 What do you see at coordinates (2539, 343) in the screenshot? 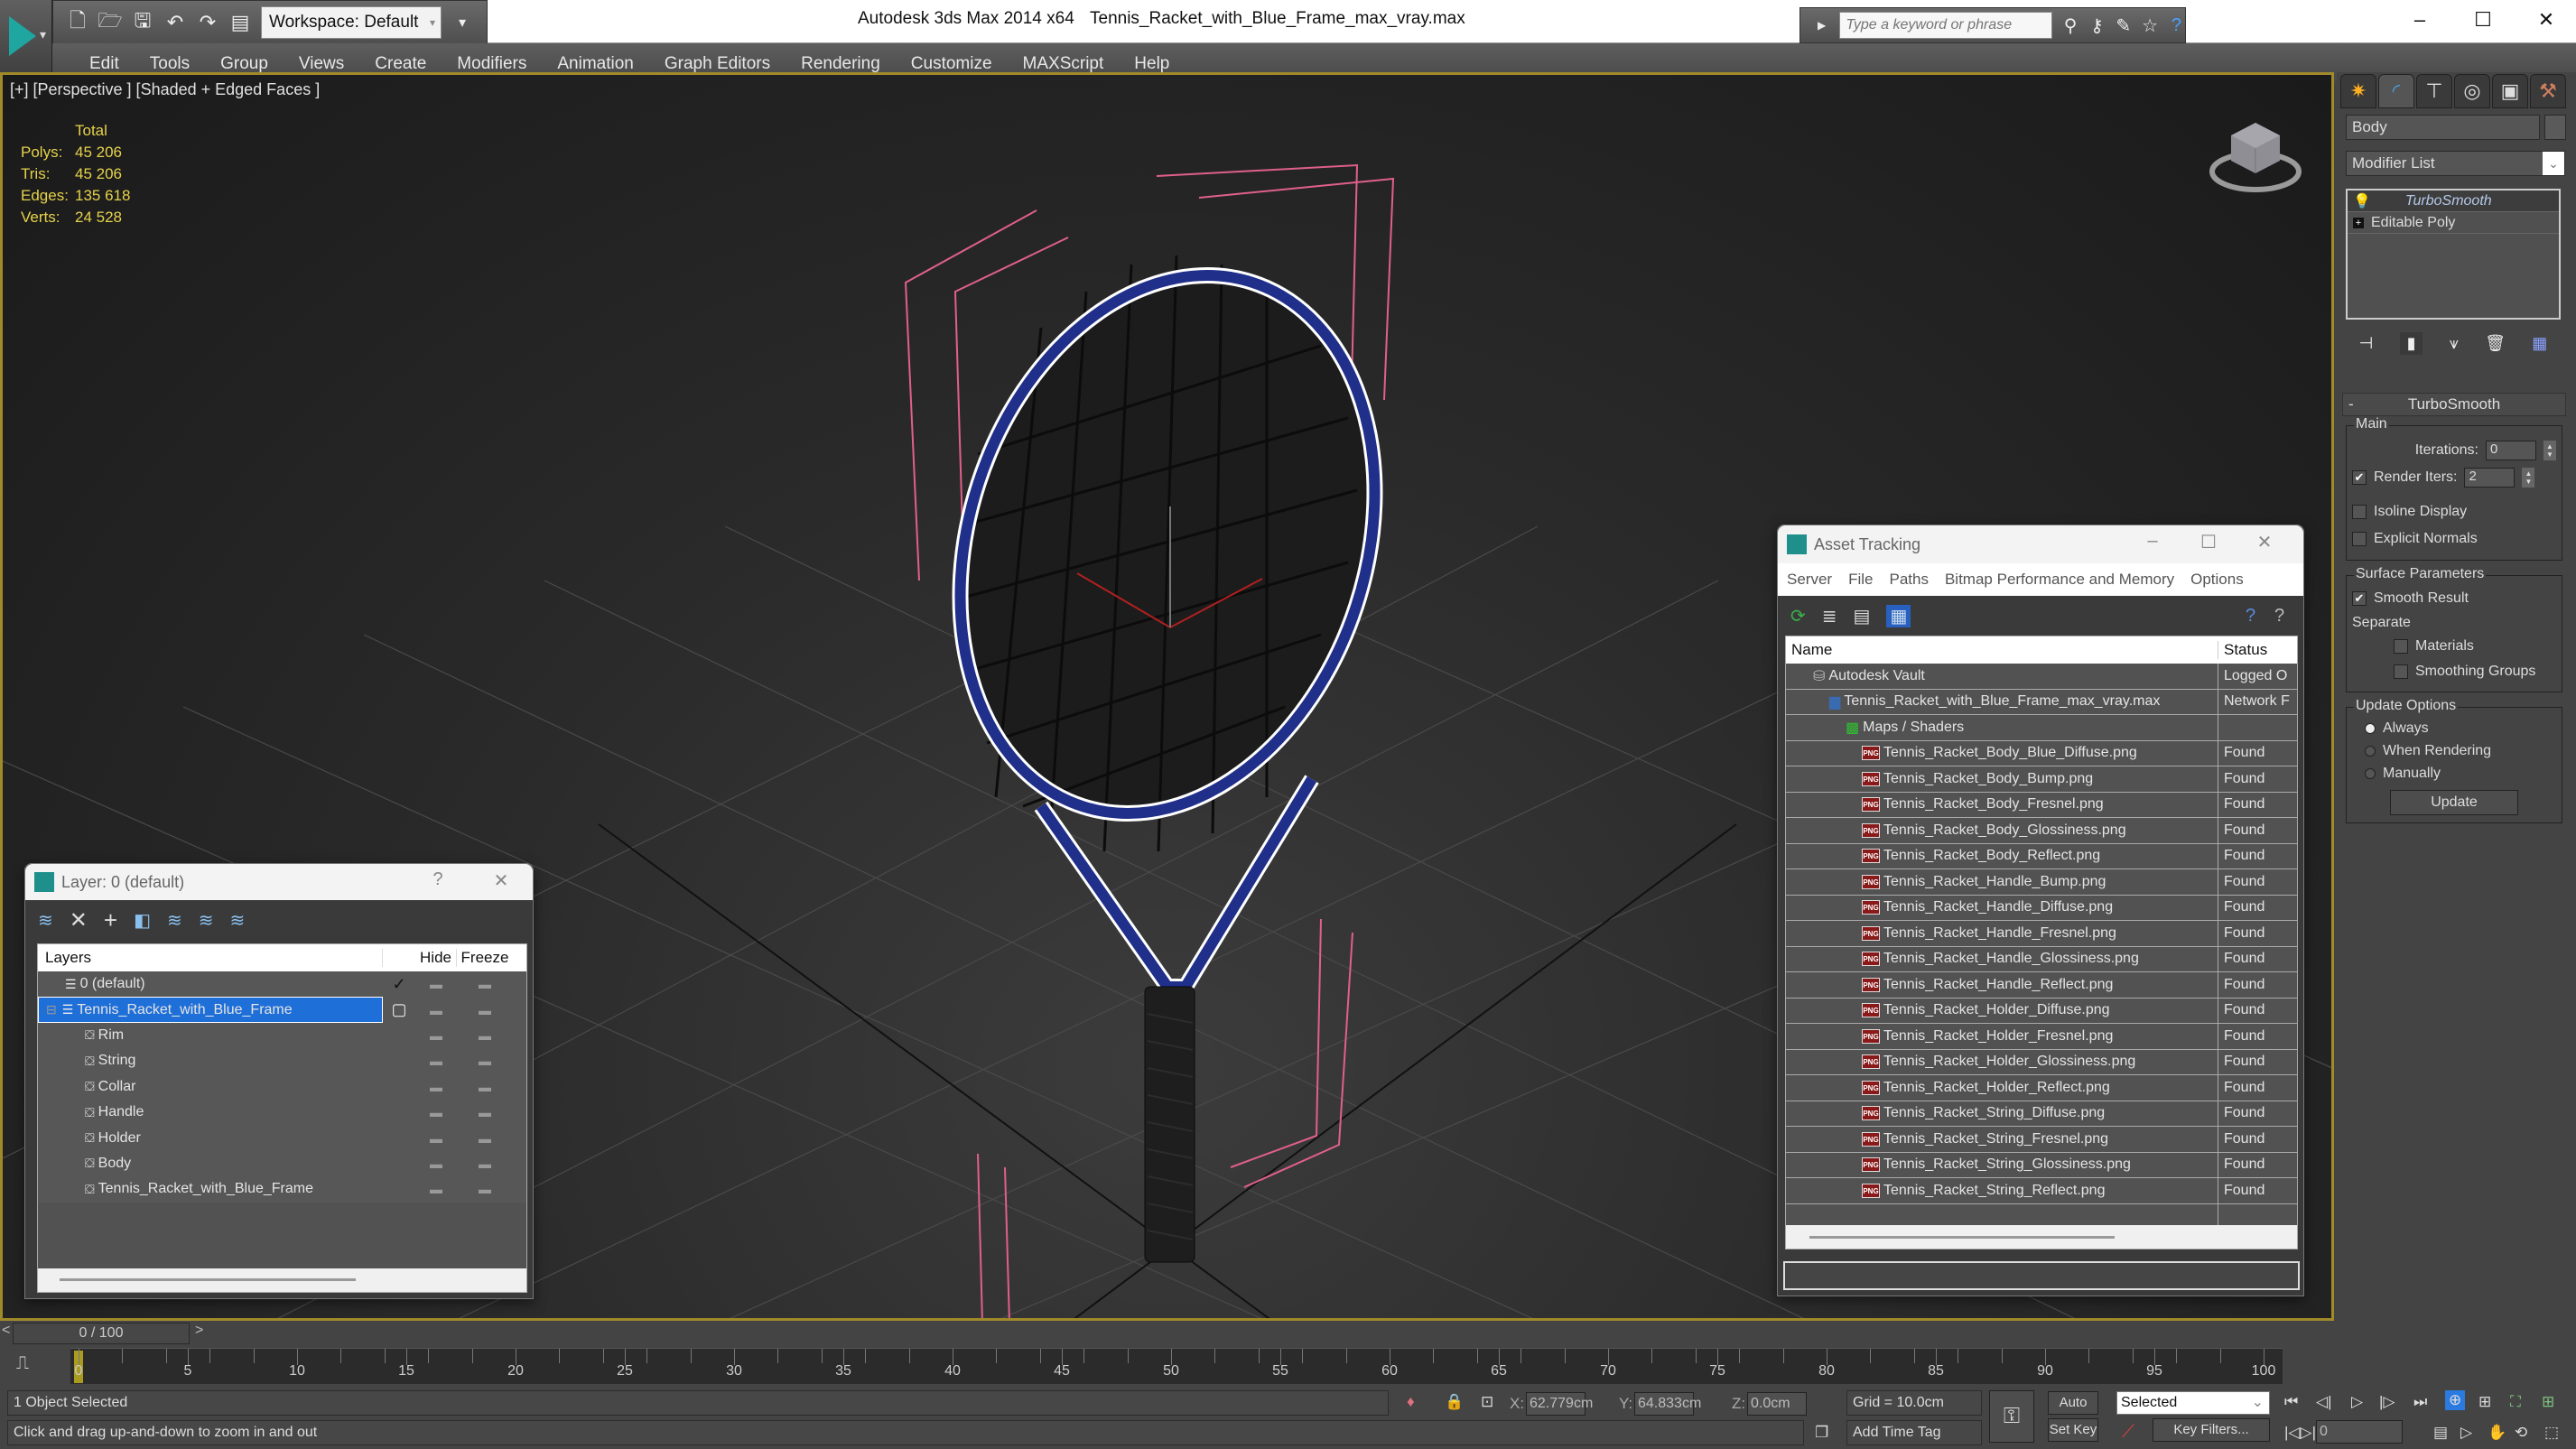
I see `configure-modifier-sets-icon: ▦` at bounding box center [2539, 343].